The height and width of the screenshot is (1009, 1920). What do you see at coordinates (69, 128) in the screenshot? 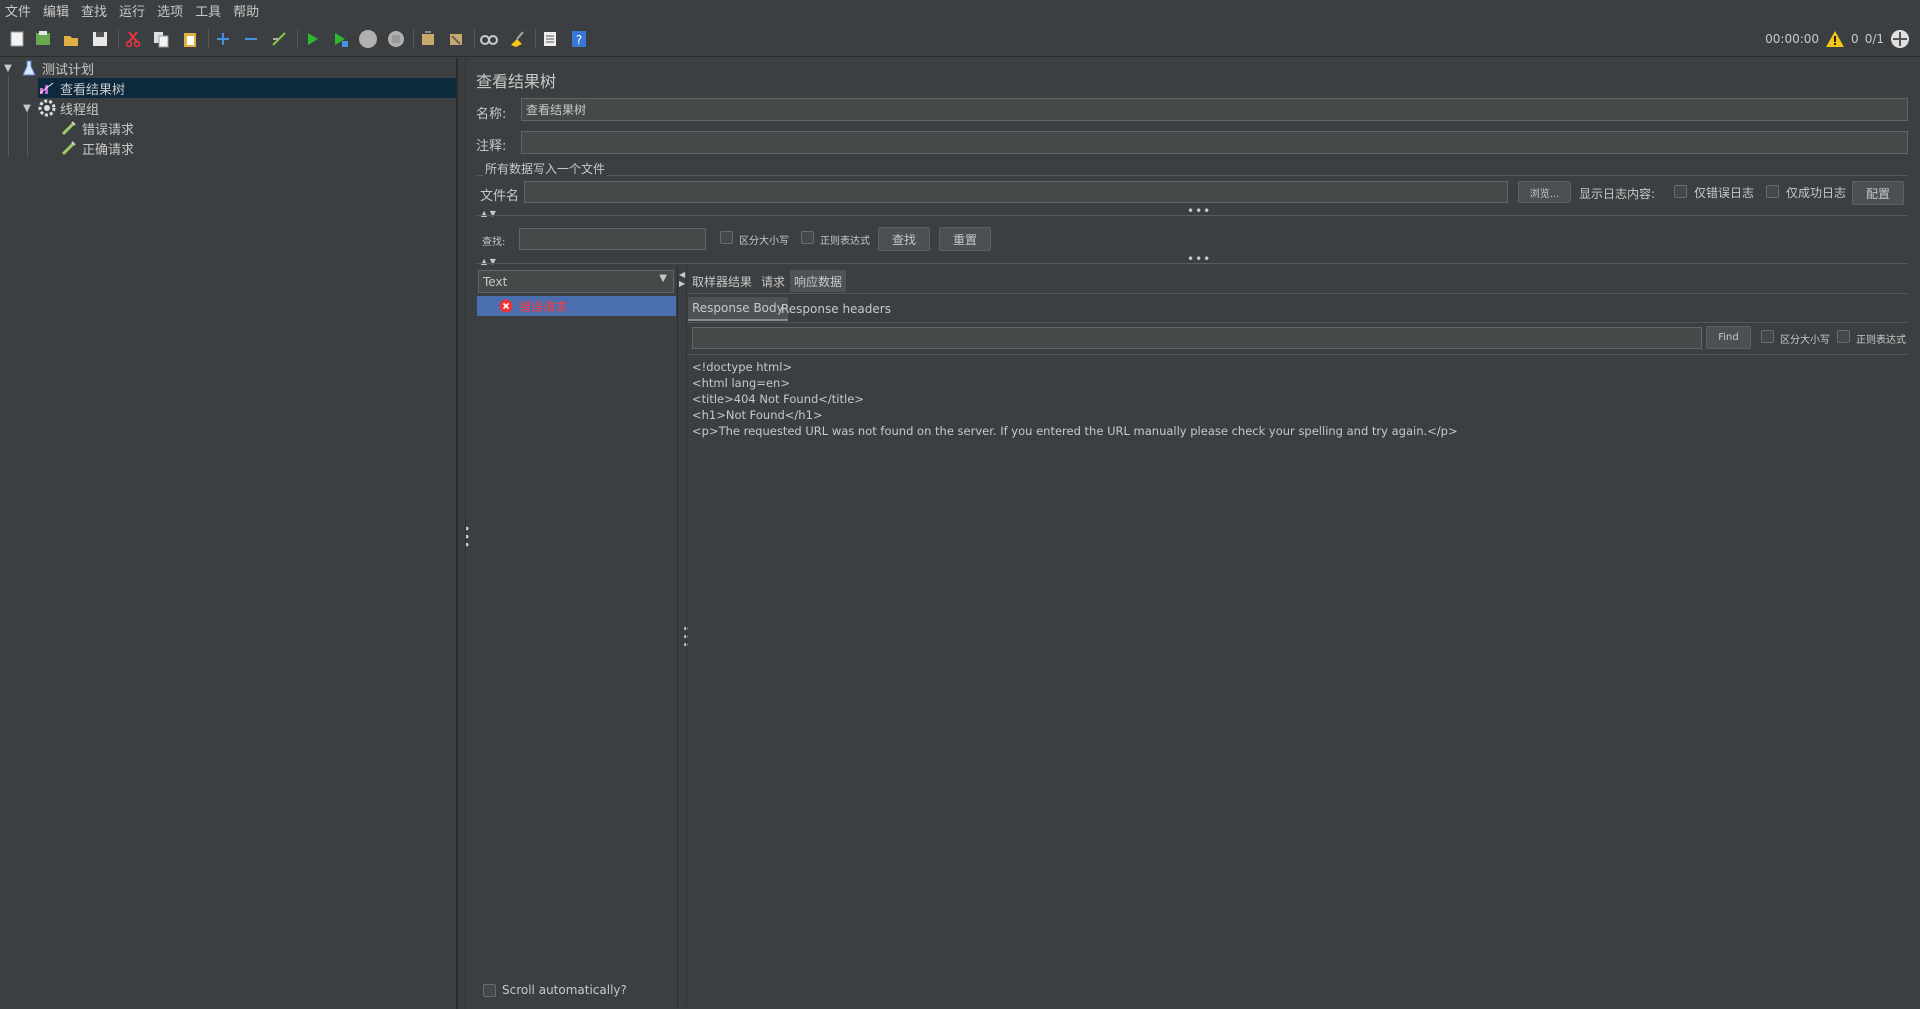
I see `sampler-icon` at bounding box center [69, 128].